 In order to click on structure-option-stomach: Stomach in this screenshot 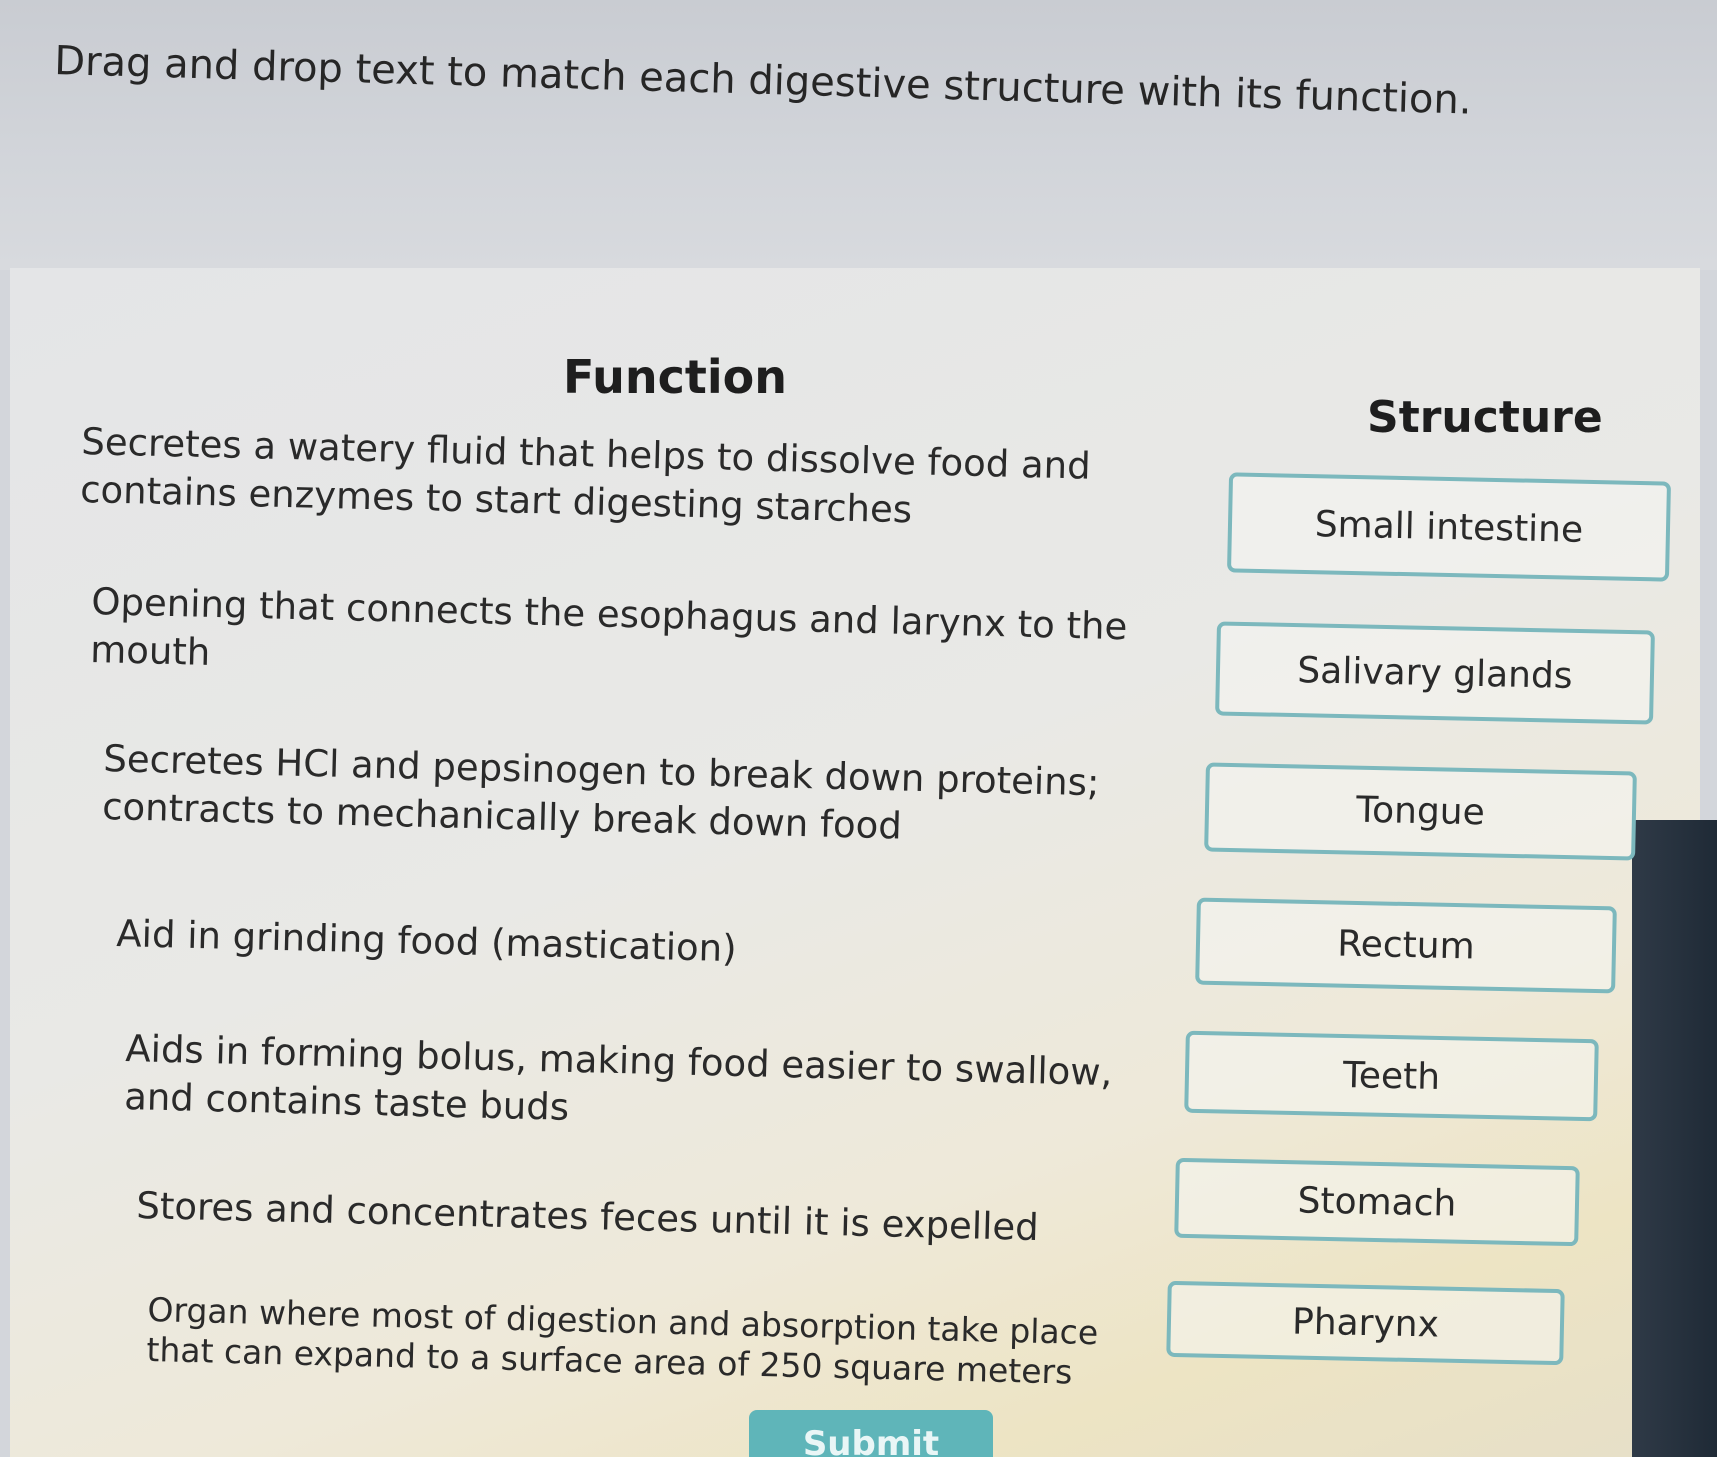, I will do `click(1377, 1202)`.